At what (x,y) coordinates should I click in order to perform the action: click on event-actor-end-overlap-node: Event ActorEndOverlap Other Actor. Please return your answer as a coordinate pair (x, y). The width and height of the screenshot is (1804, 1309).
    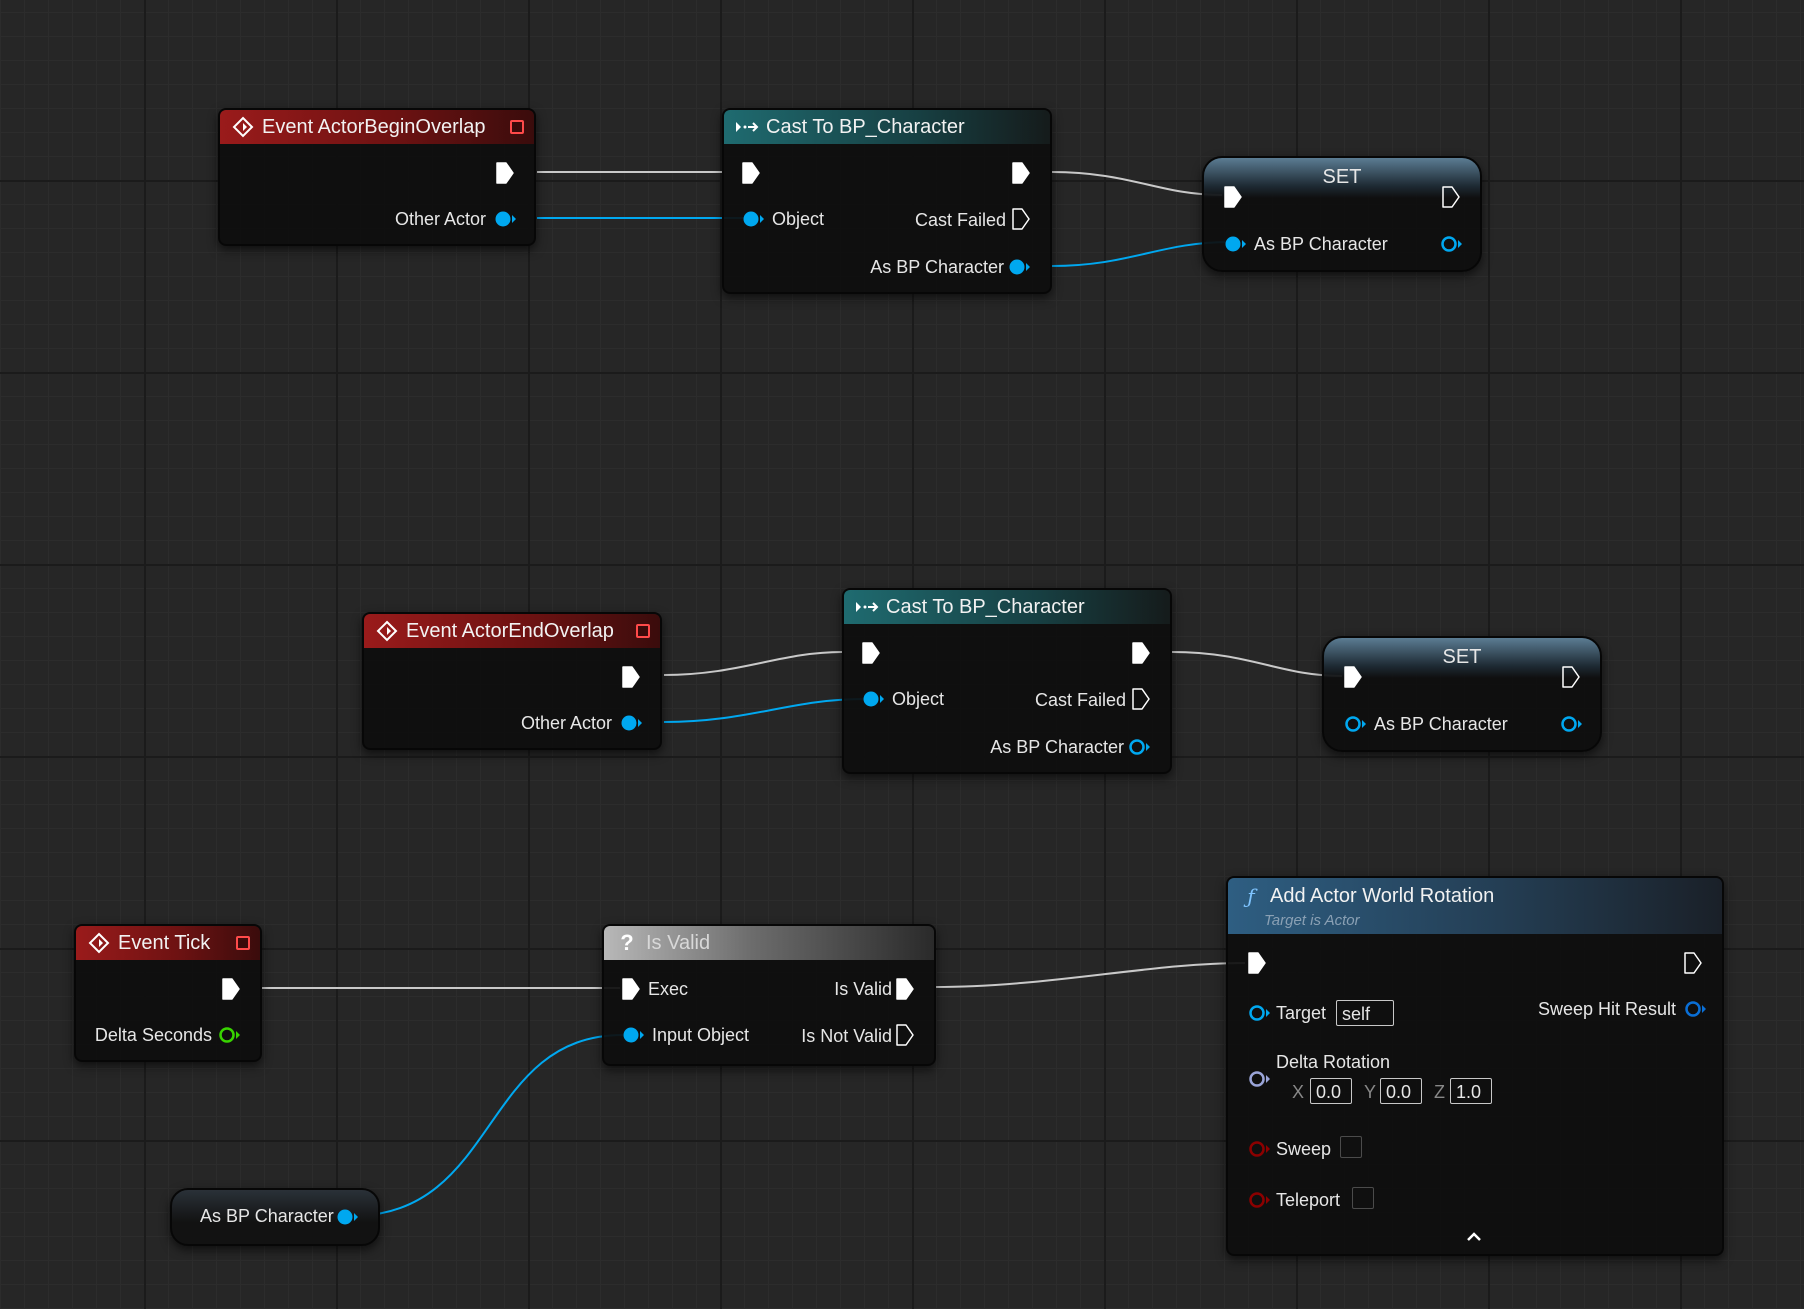
    Looking at the image, I should click on (512, 681).